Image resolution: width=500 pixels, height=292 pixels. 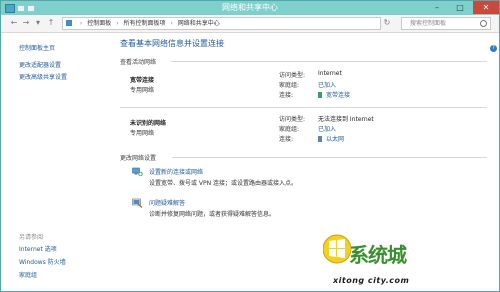 What do you see at coordinates (167, 202) in the screenshot?
I see `troubleshoot-problems-link: 问题疑难解答` at bounding box center [167, 202].